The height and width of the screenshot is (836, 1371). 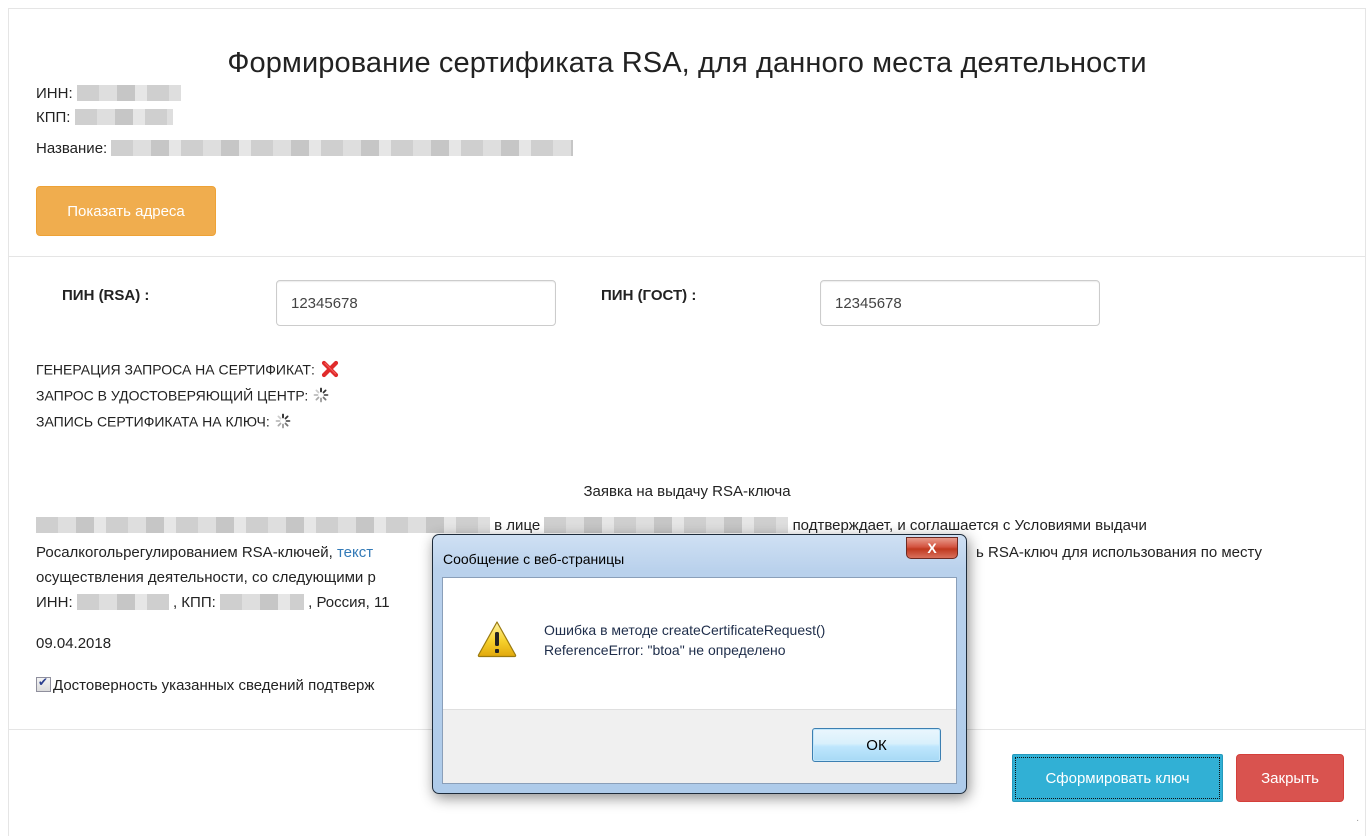 I want to click on application-line-2-end: ь RSA-ключ для использования по месту, so click(x=1119, y=552).